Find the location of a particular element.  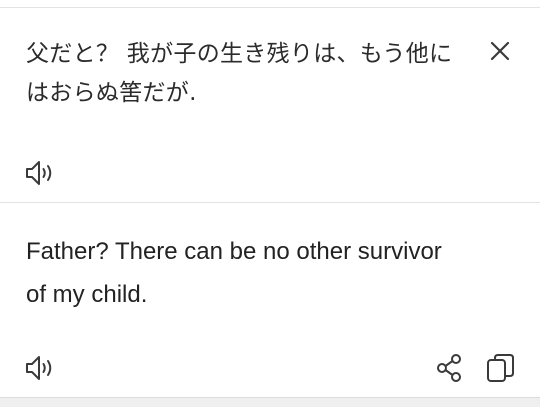

top-divider is located at coordinates (270, 4).